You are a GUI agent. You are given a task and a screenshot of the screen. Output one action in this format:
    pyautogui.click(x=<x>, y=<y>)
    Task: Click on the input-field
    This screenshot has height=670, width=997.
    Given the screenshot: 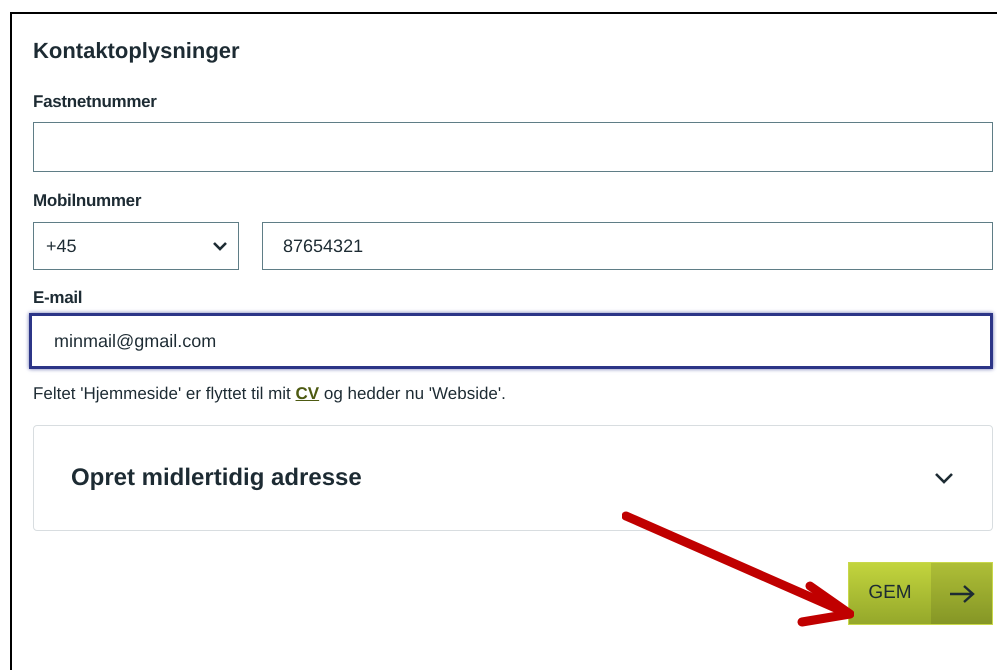 What is the action you would take?
    pyautogui.click(x=513, y=147)
    